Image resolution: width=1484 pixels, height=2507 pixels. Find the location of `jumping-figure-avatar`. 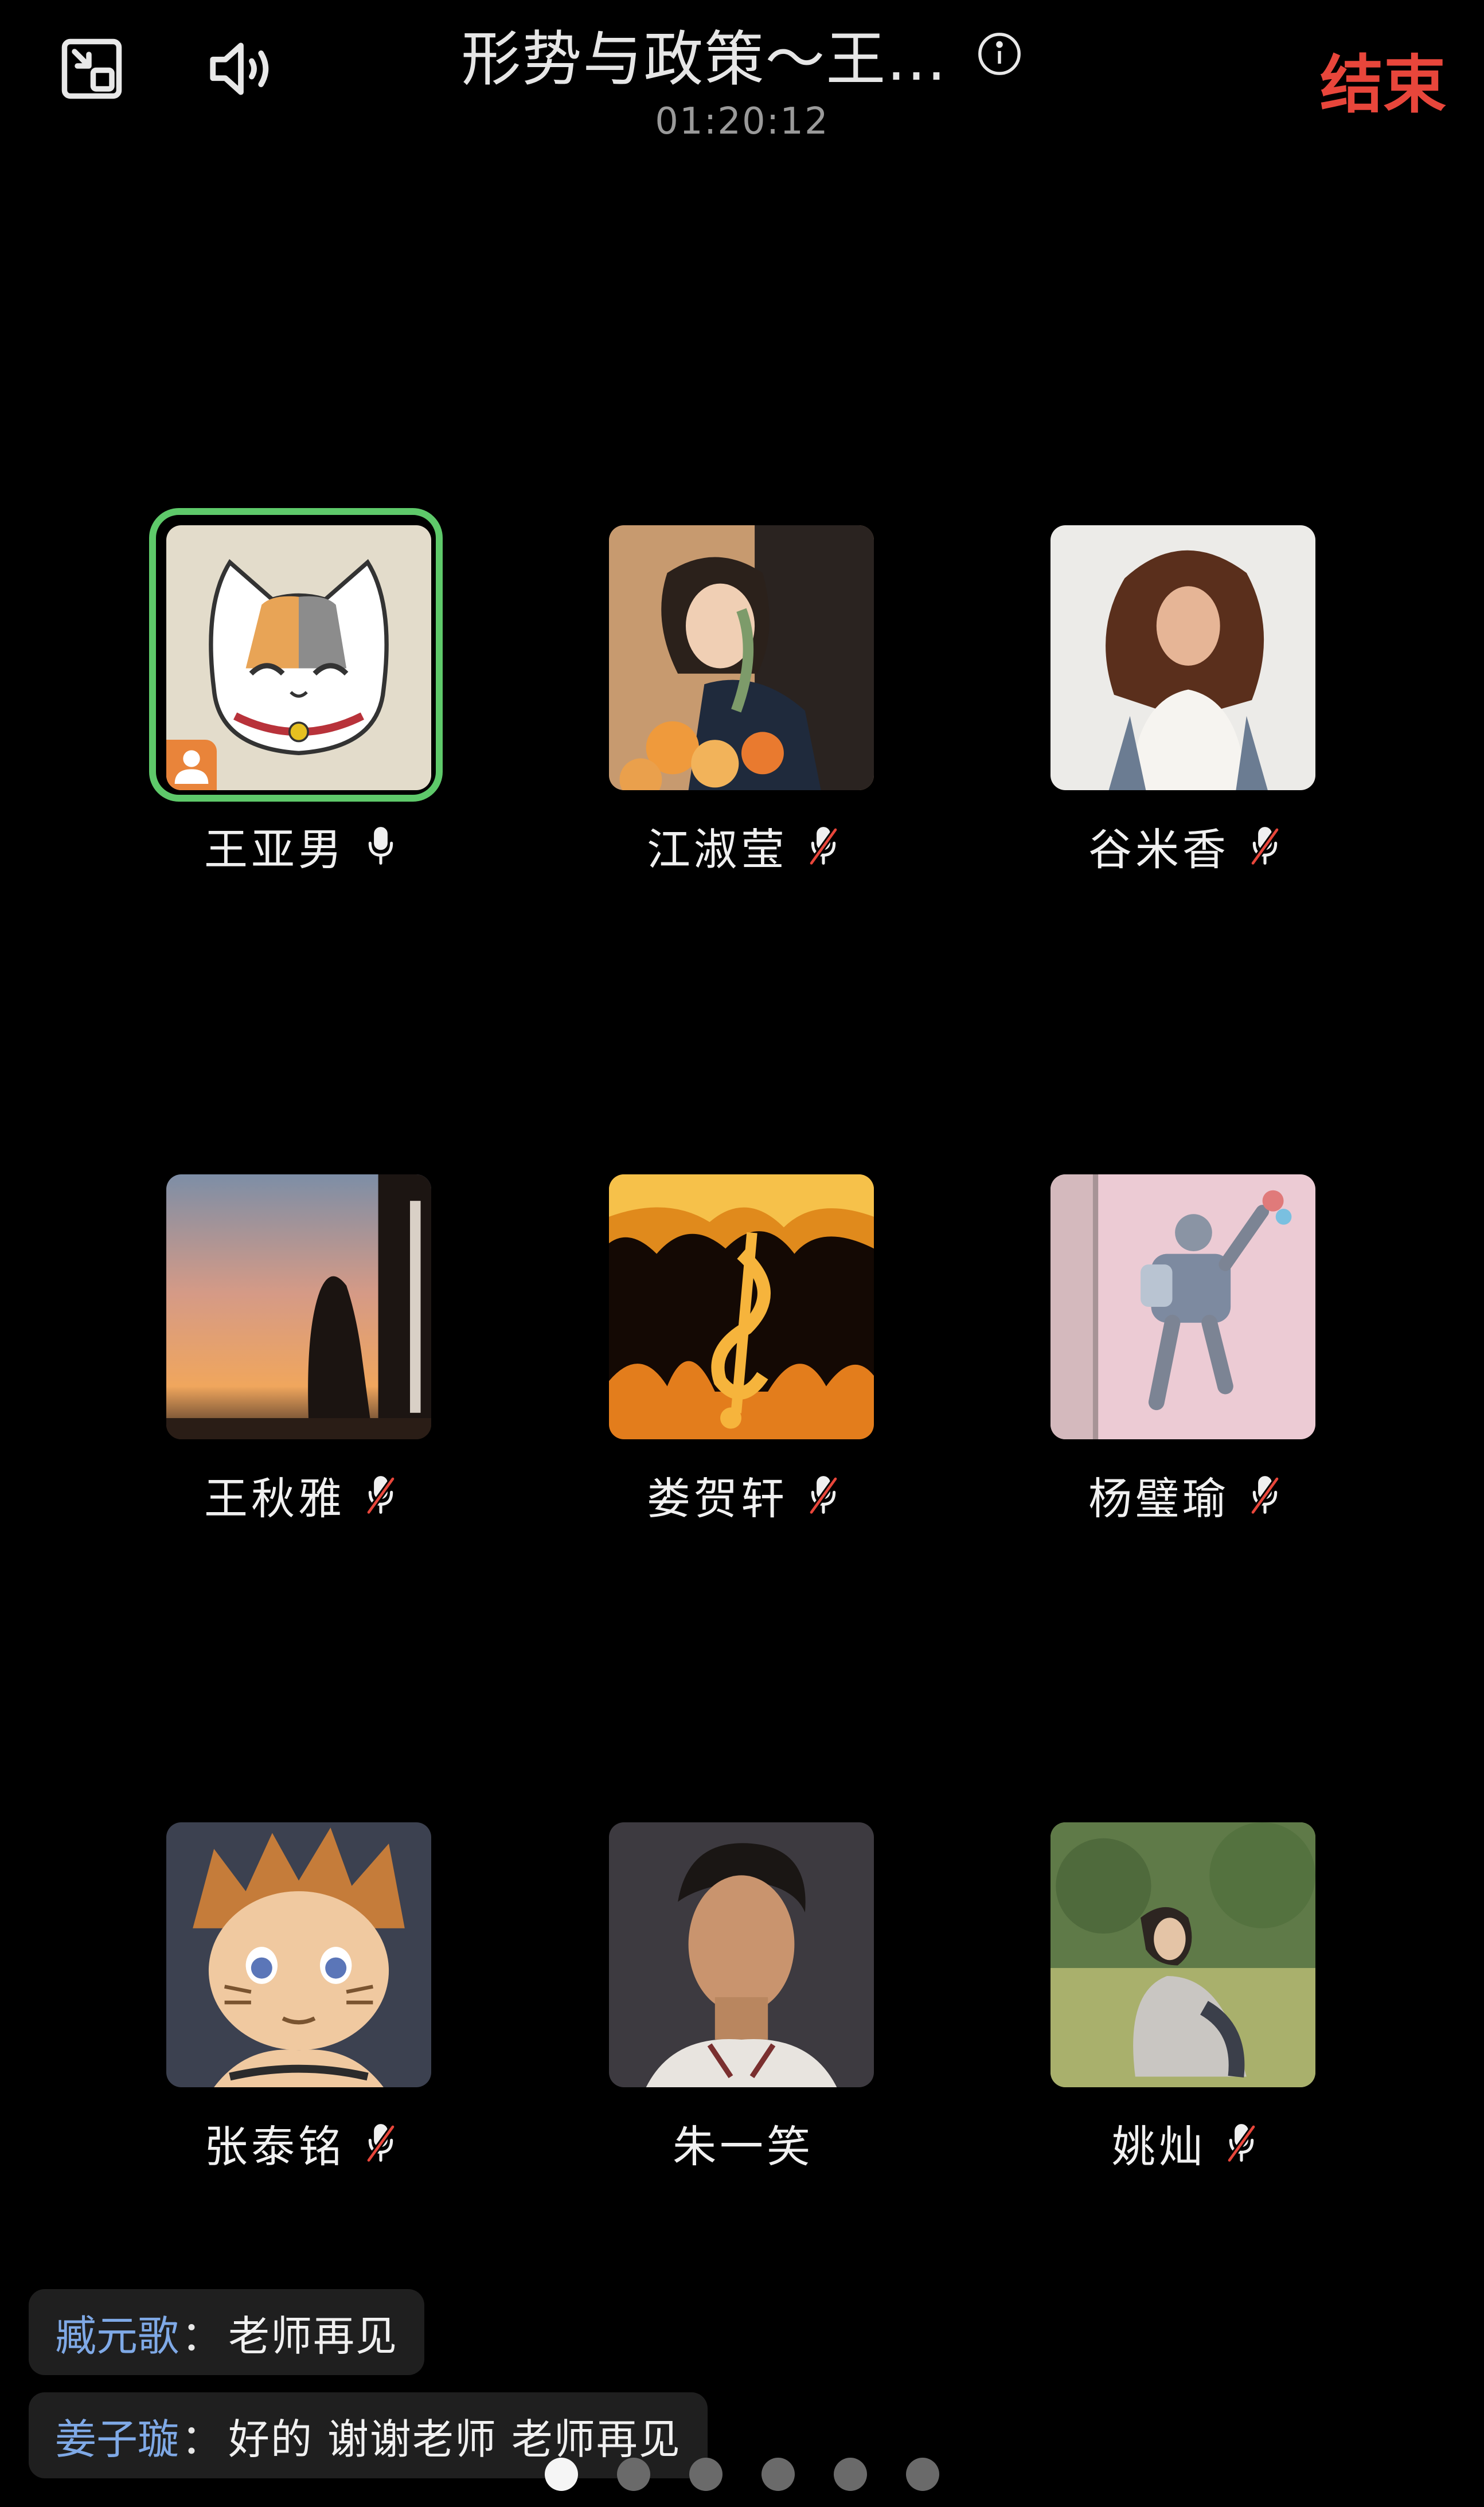

jumping-figure-avatar is located at coordinates (1183, 1306).